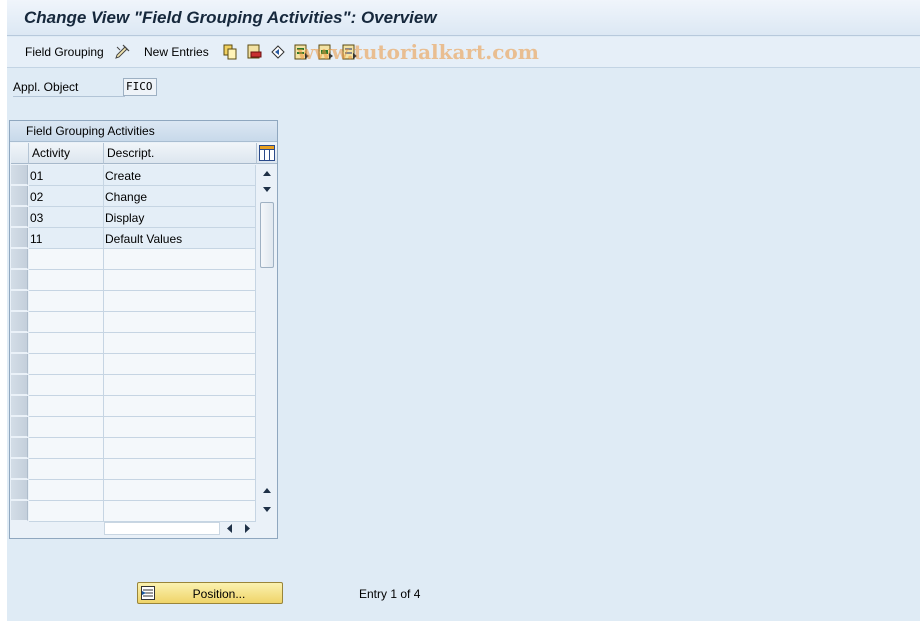 This screenshot has height=621, width=920. Describe the element at coordinates (254, 52) in the screenshot. I see `delete-icon` at that location.